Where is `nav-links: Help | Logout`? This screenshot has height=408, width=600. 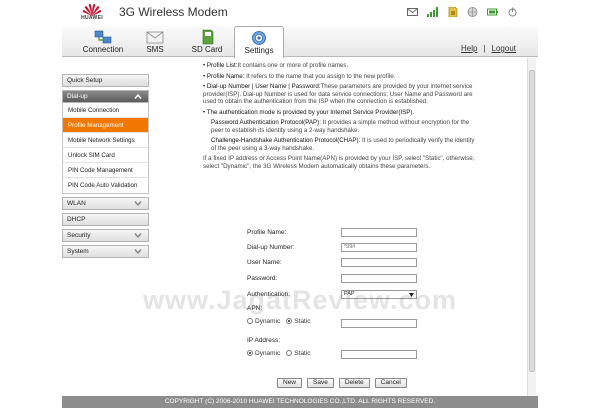 nav-links: Help | Logout is located at coordinates (488, 48).